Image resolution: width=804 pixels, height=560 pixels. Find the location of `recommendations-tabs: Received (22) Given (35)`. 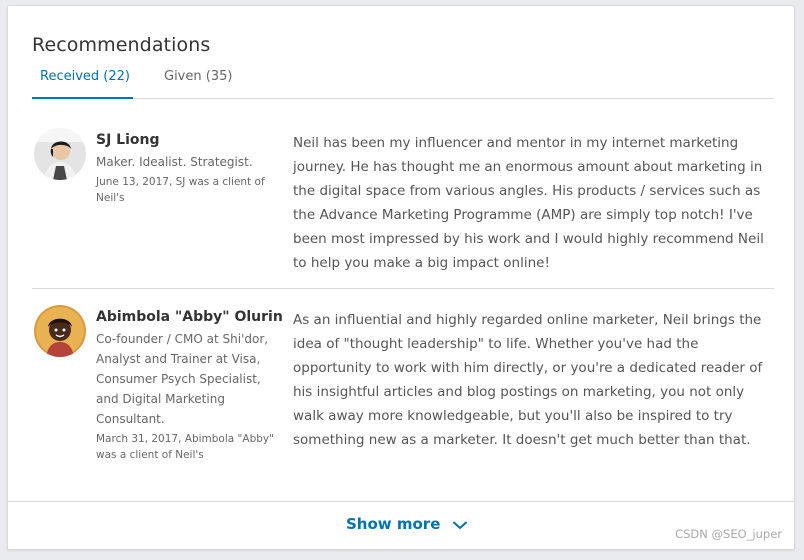

recommendations-tabs: Received (22) Given (35) is located at coordinates (403, 83).